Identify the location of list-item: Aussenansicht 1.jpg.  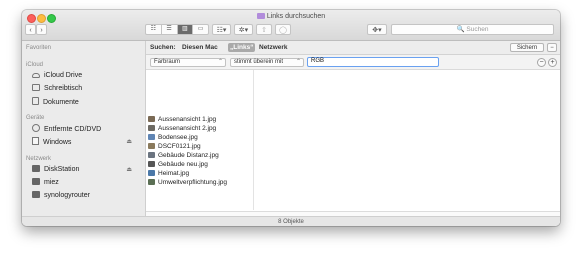
(182, 119).